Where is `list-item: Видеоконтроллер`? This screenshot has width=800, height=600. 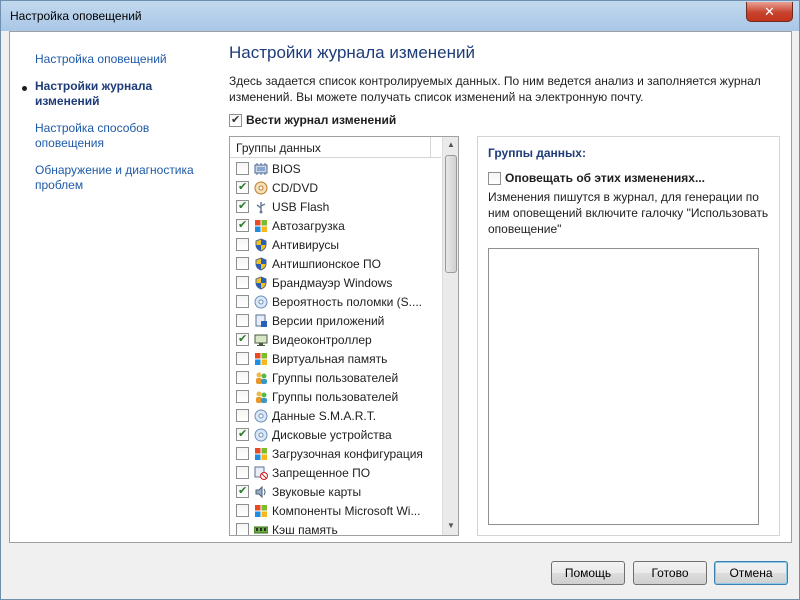 list-item: Видеоконтроллер is located at coordinates (335, 339).